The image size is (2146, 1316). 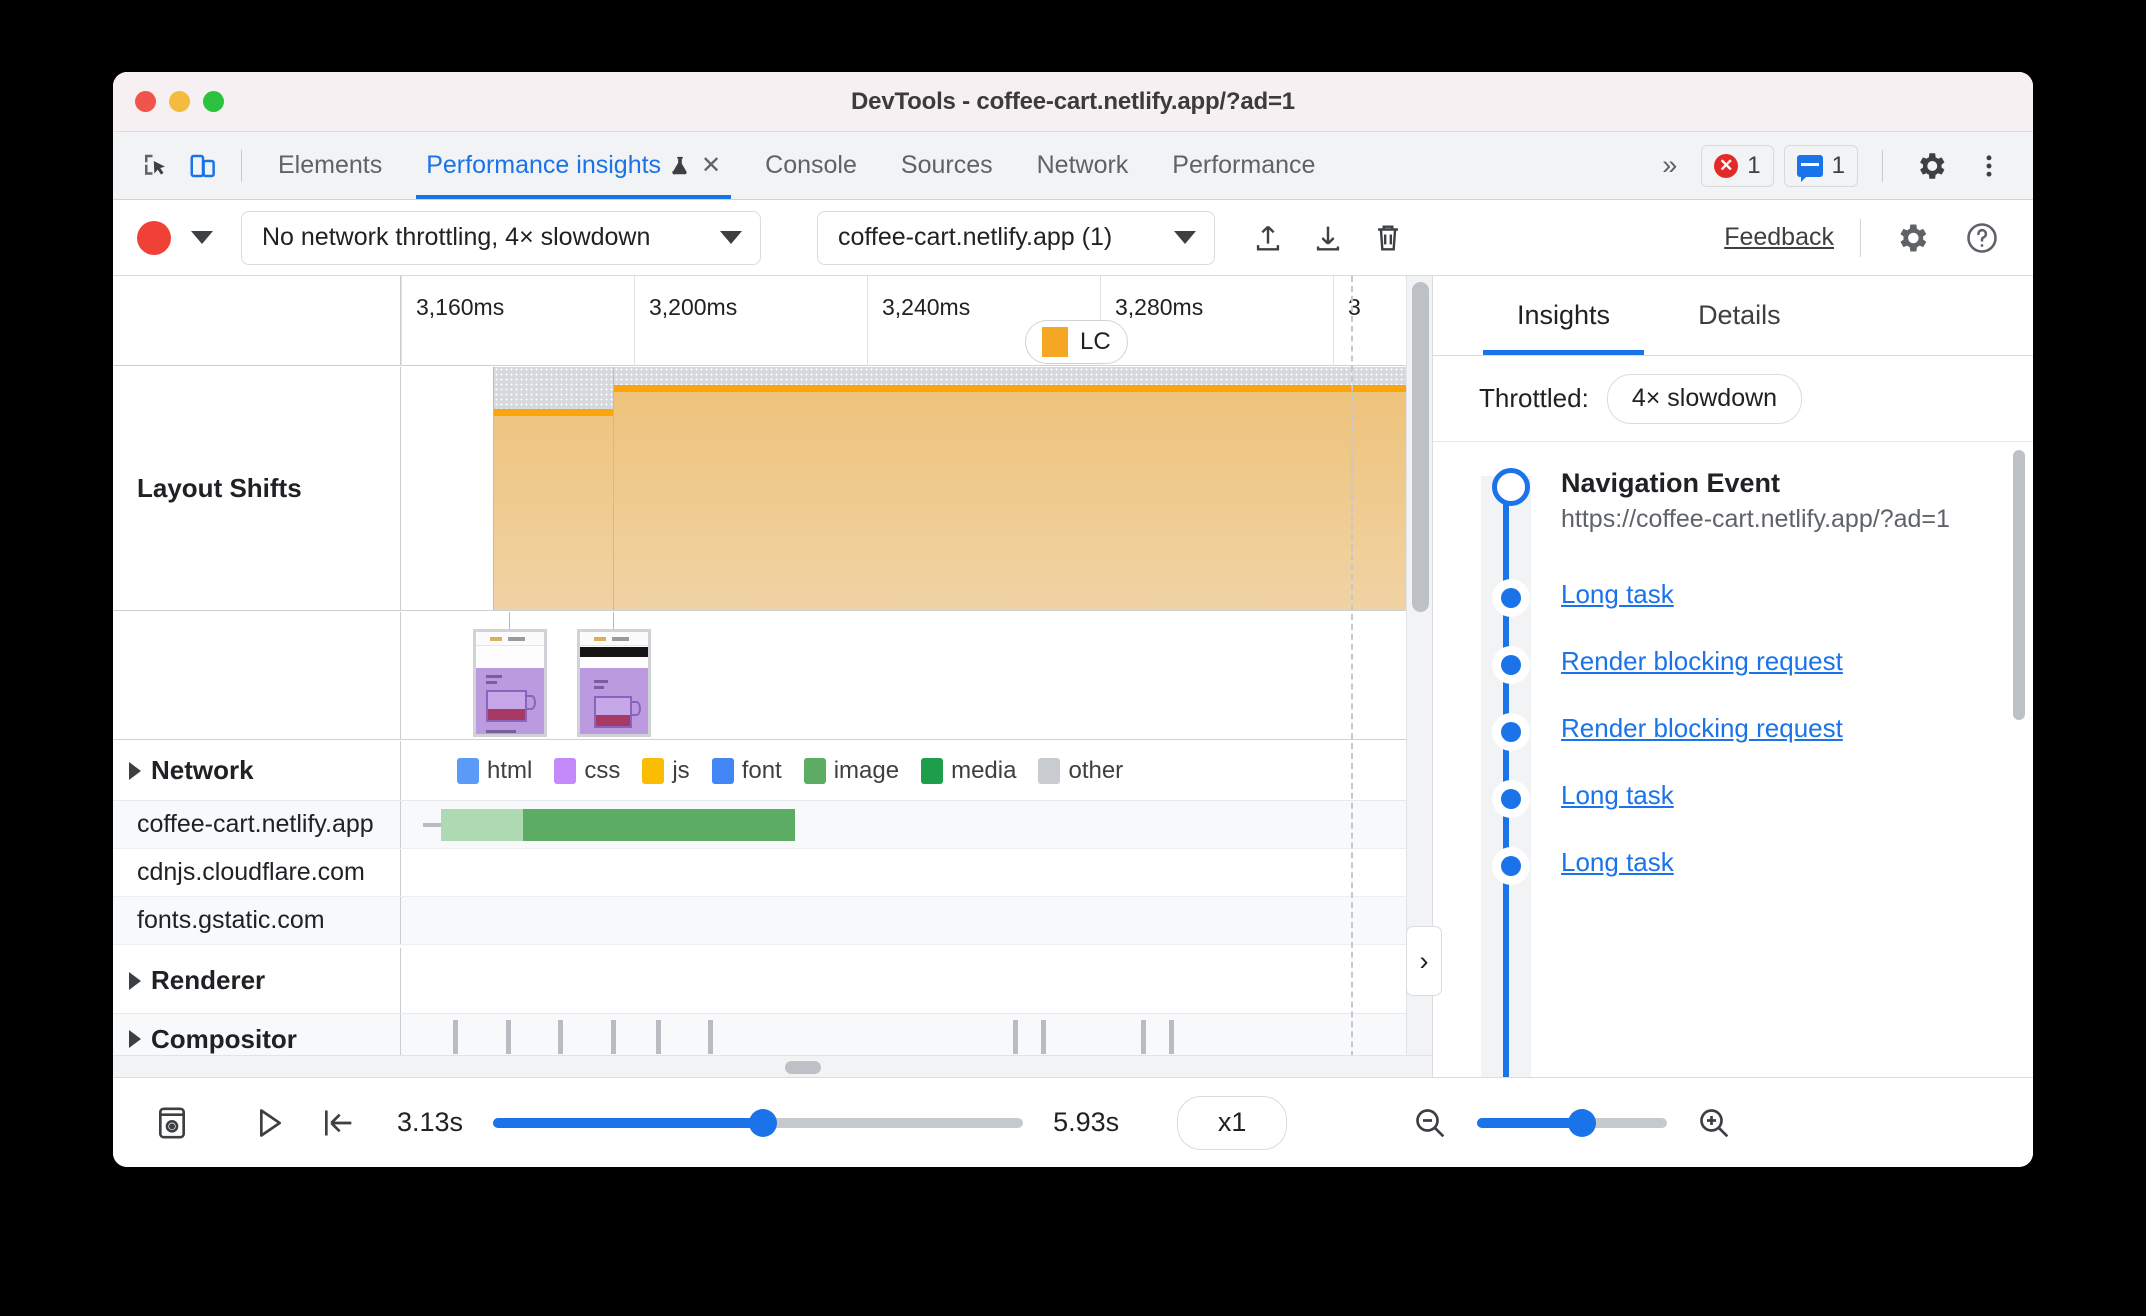 What do you see at coordinates (338, 1123) in the screenshot?
I see `jump-to-start-icon` at bounding box center [338, 1123].